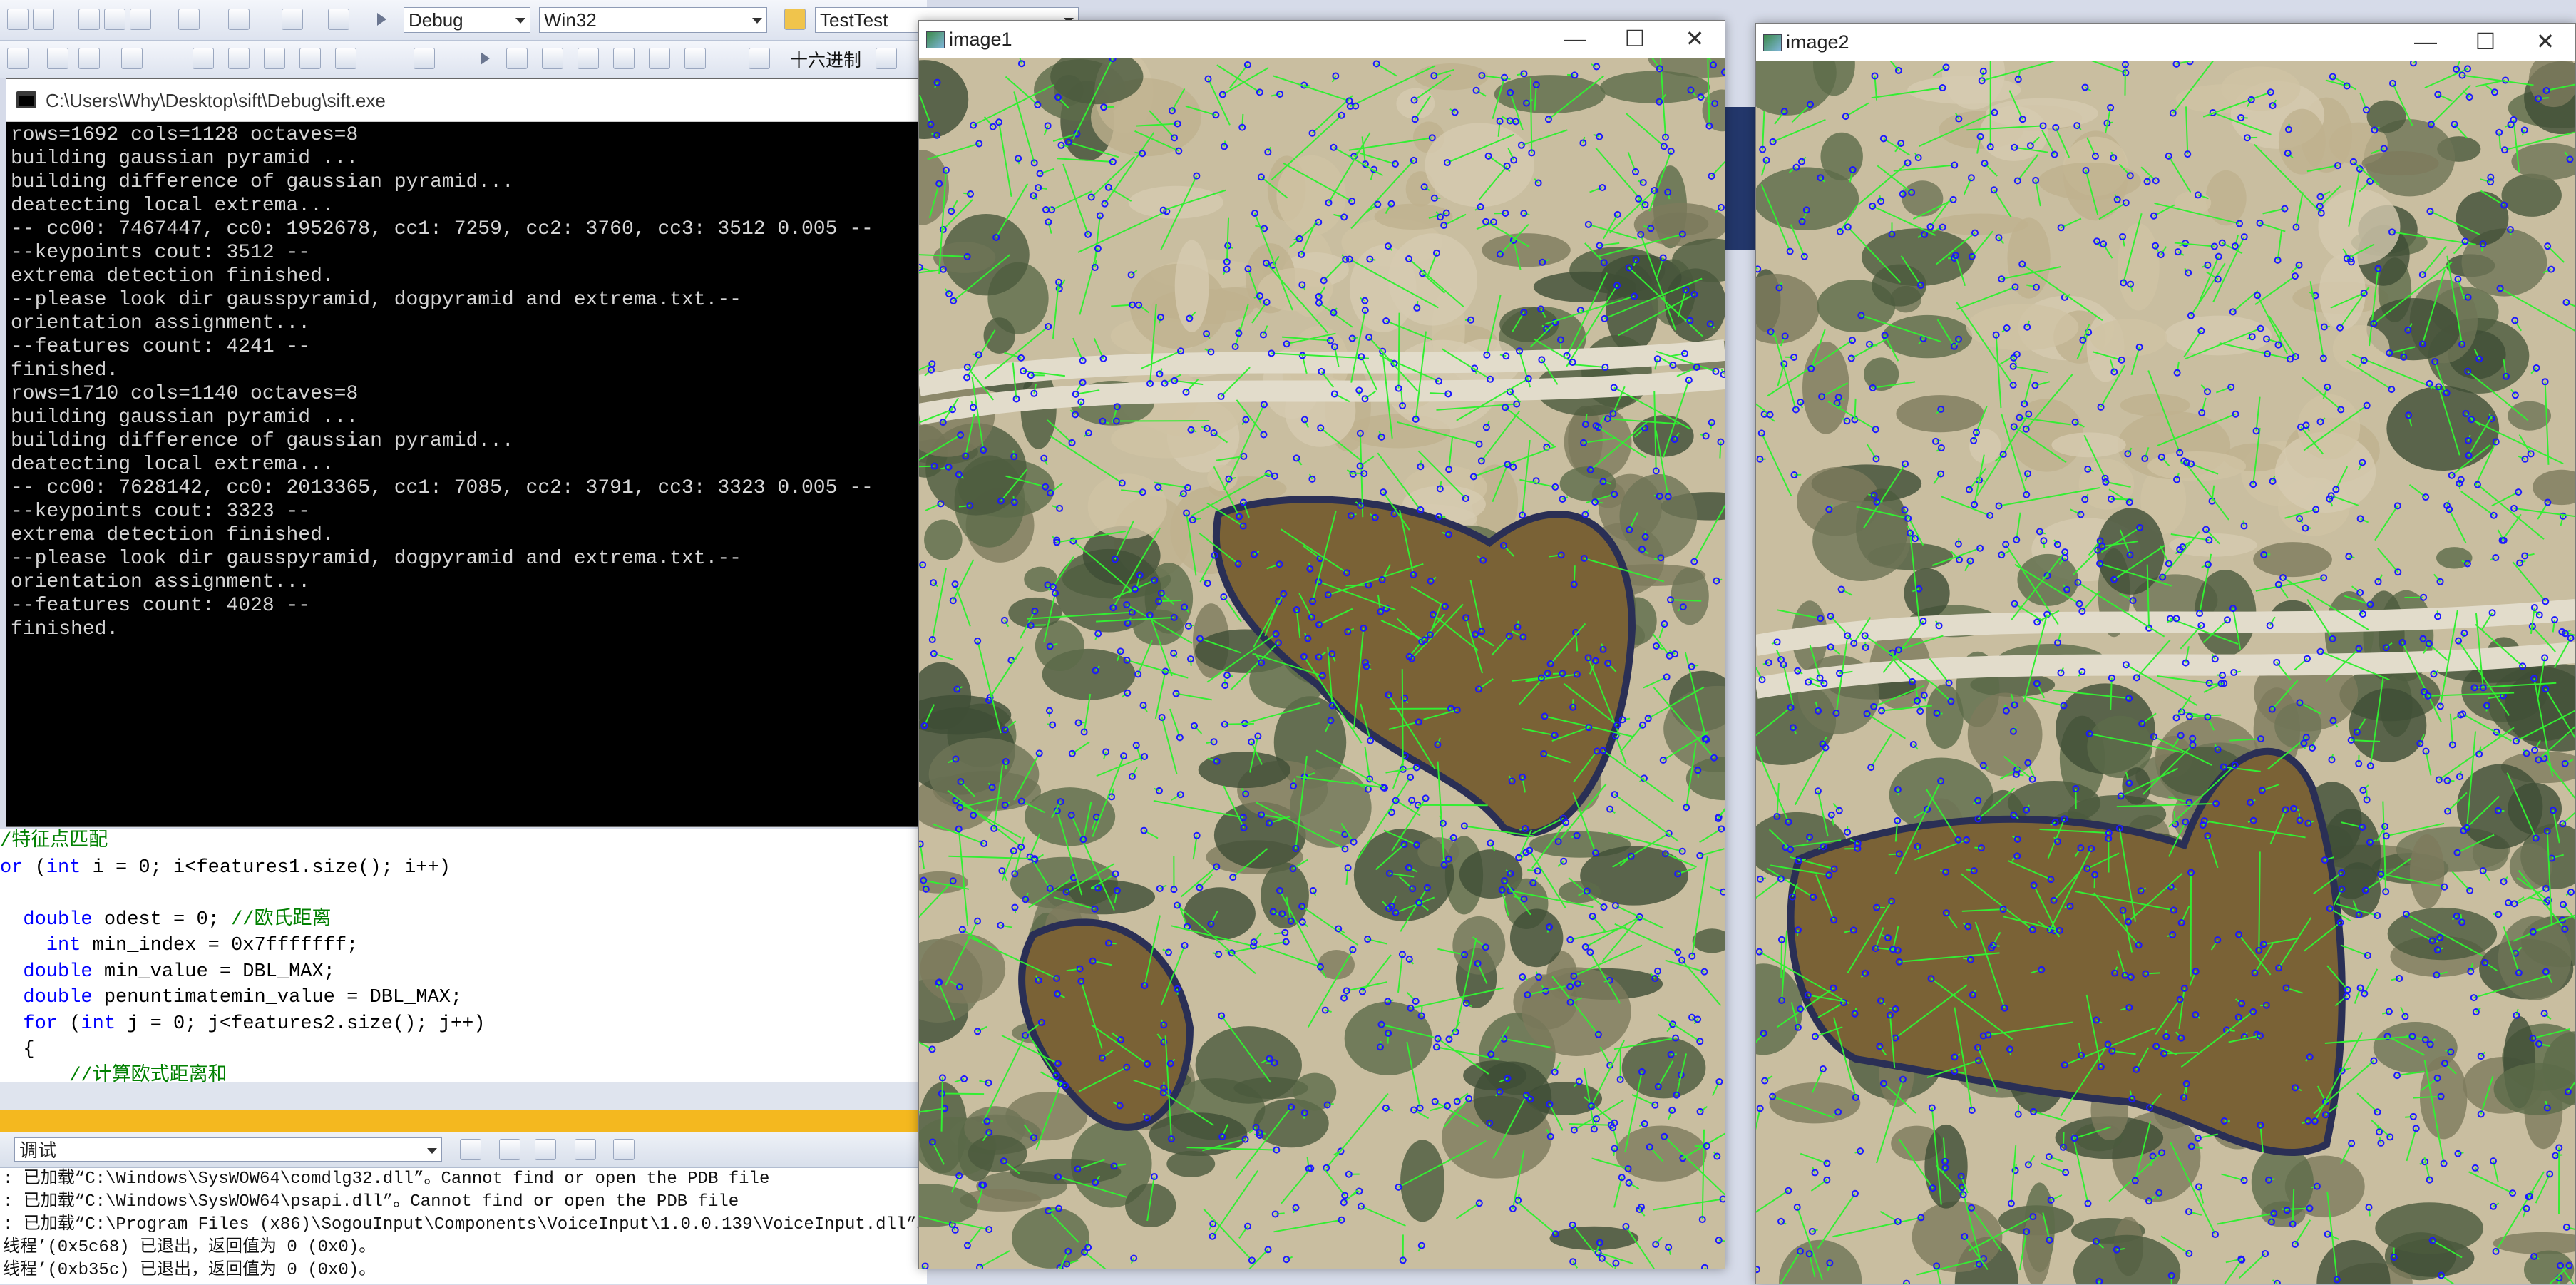 This screenshot has width=2576, height=1285. Describe the element at coordinates (463, 998) in the screenshot. I see `code-line: double penuntimatemin_value = DBL_MAX;` at that location.